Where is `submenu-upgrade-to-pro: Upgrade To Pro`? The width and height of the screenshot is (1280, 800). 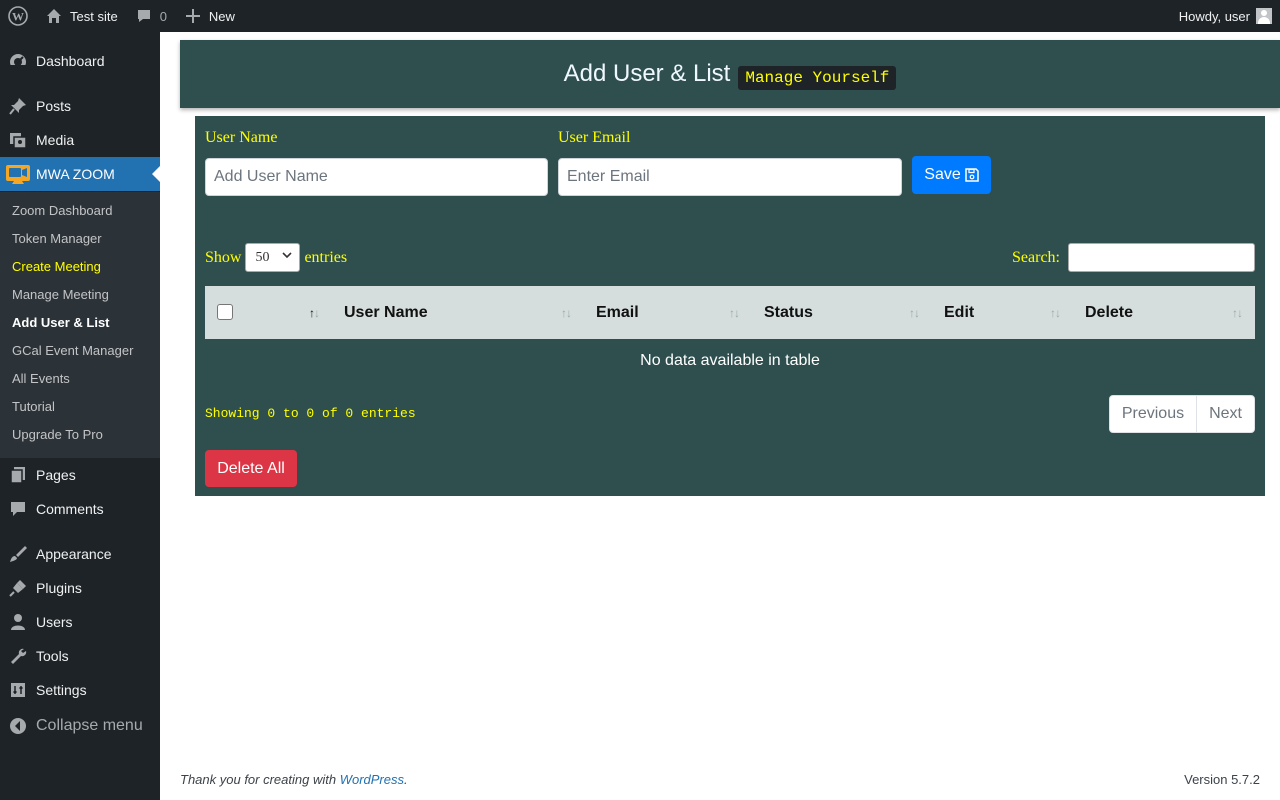
submenu-upgrade-to-pro: Upgrade To Pro is located at coordinates (57, 435).